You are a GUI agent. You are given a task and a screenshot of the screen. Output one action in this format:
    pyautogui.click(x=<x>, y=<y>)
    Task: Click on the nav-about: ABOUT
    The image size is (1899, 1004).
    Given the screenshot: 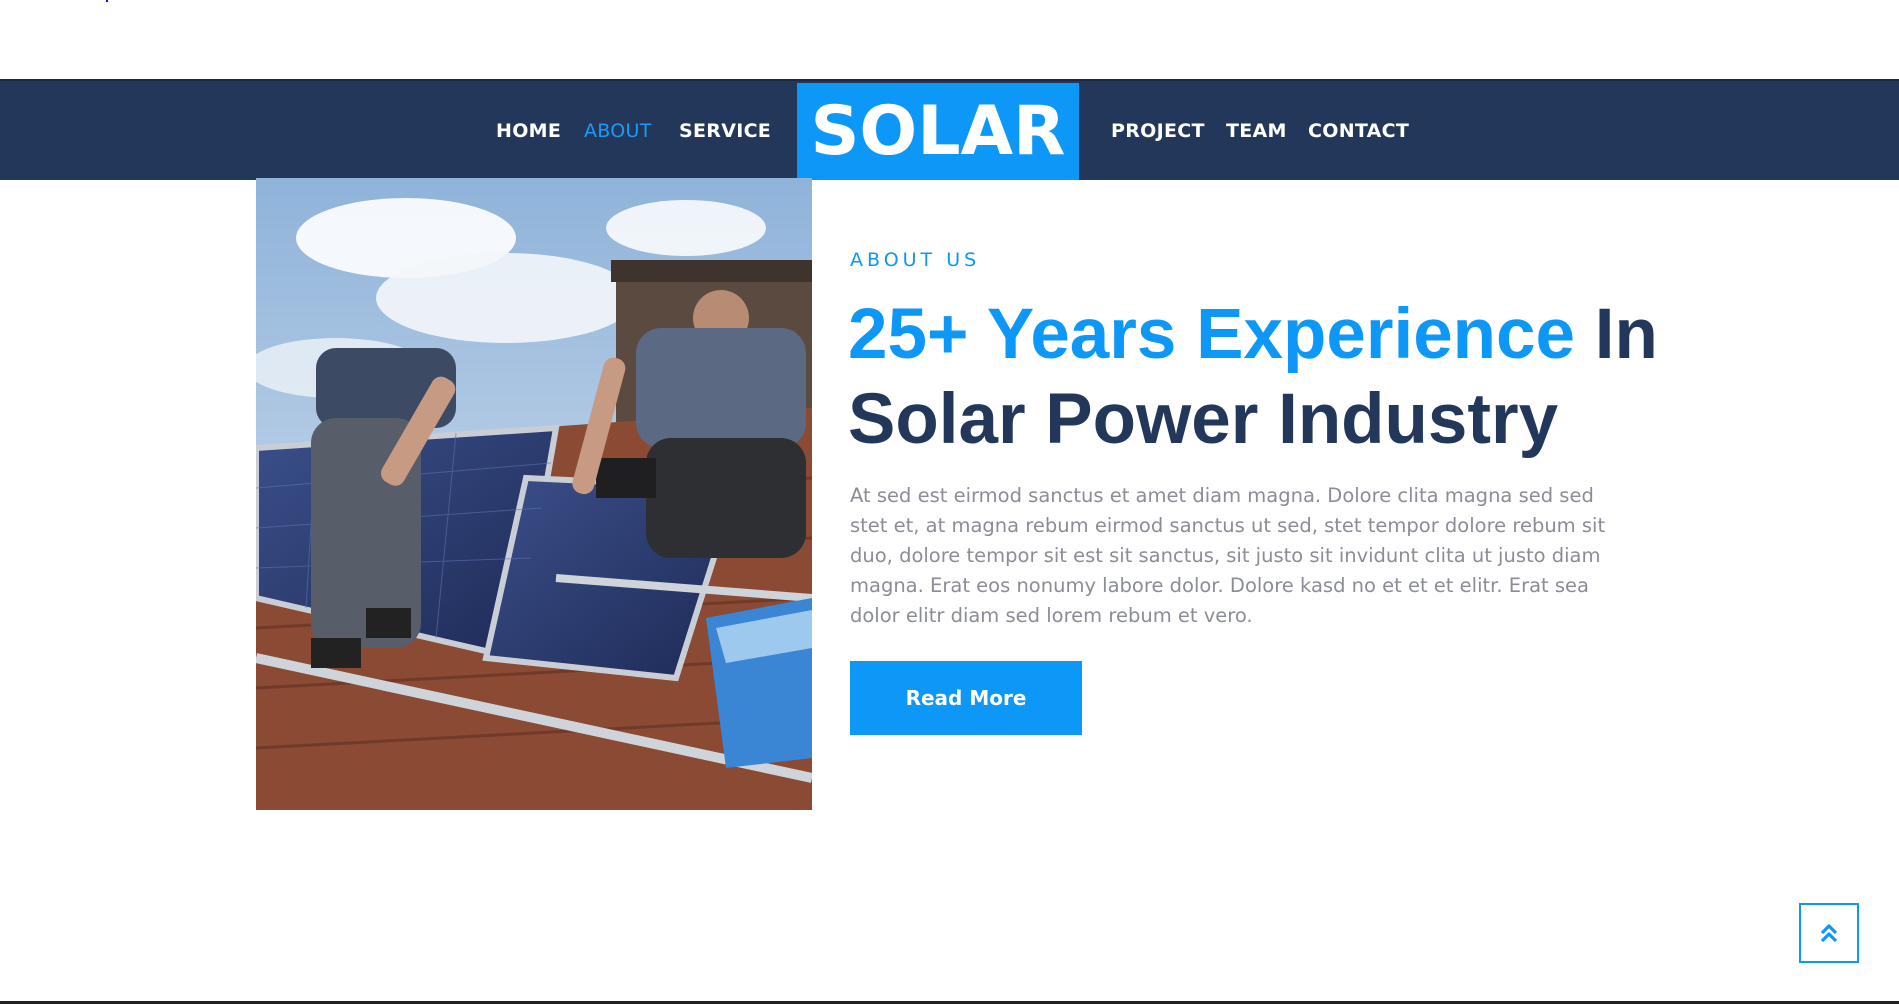 What is the action you would take?
    pyautogui.click(x=618, y=131)
    